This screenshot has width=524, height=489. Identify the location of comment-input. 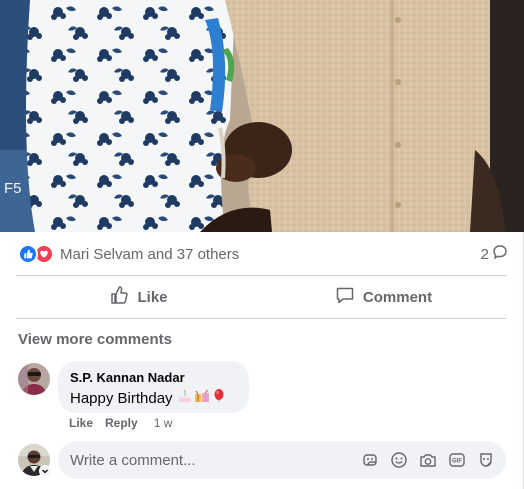
(215, 460).